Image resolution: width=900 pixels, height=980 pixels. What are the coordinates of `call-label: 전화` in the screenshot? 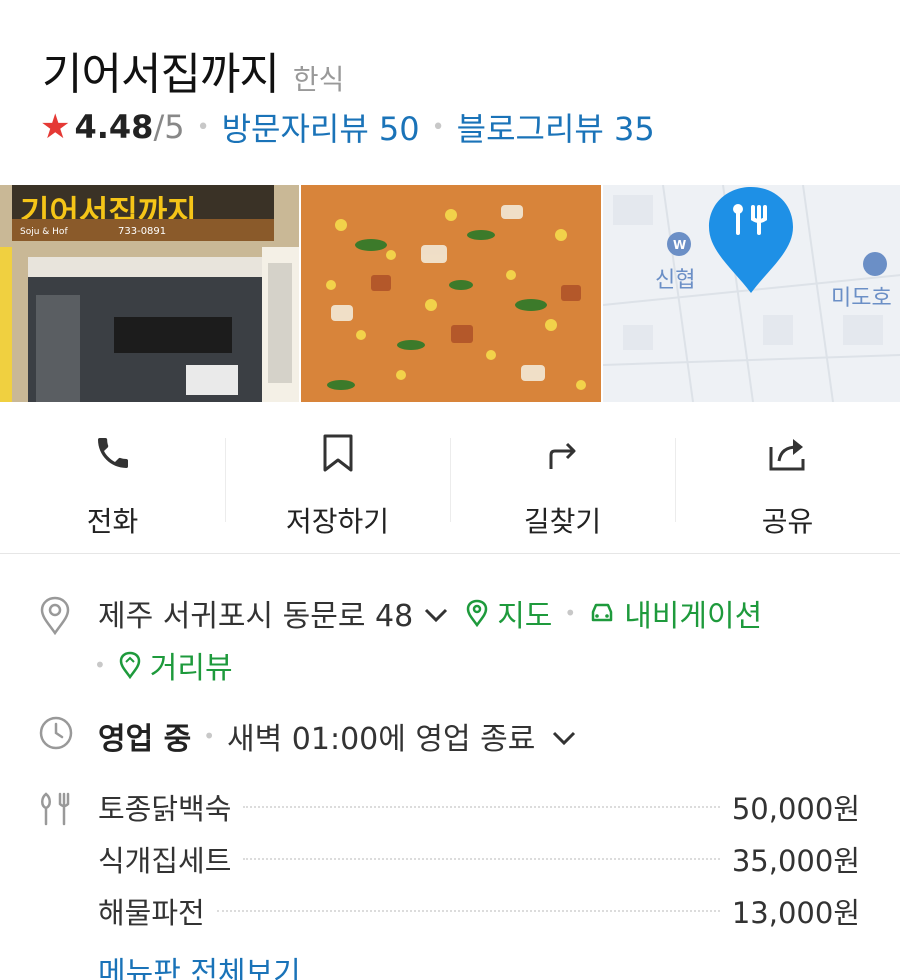 It's located at (112, 521).